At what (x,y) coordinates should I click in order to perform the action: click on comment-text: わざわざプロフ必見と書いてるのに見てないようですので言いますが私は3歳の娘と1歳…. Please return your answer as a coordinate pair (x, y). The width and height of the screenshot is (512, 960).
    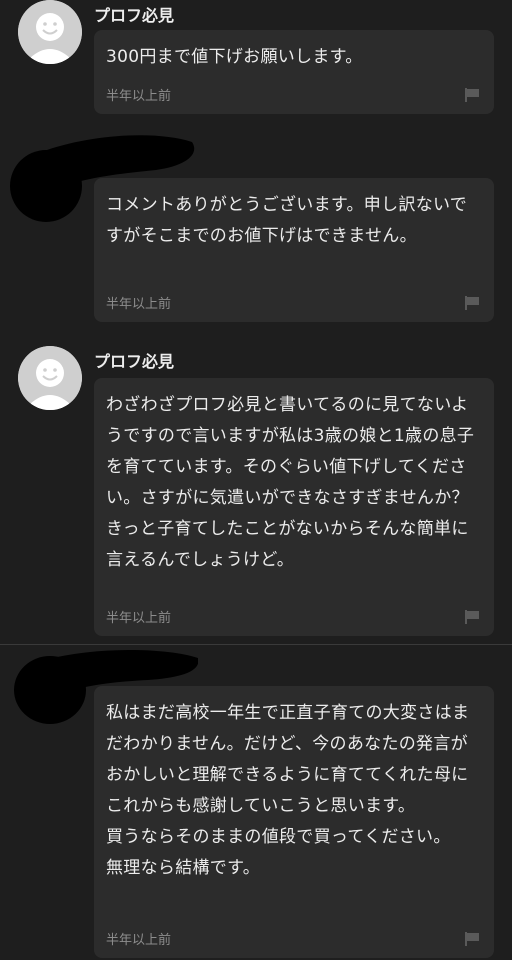
    Looking at the image, I should click on (290, 482).